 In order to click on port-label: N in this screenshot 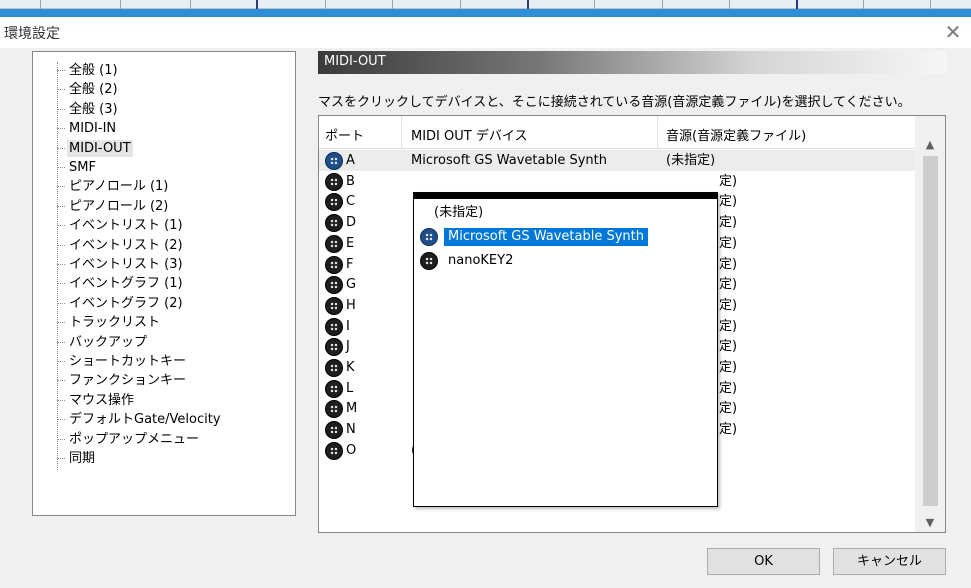, I will do `click(351, 430)`.